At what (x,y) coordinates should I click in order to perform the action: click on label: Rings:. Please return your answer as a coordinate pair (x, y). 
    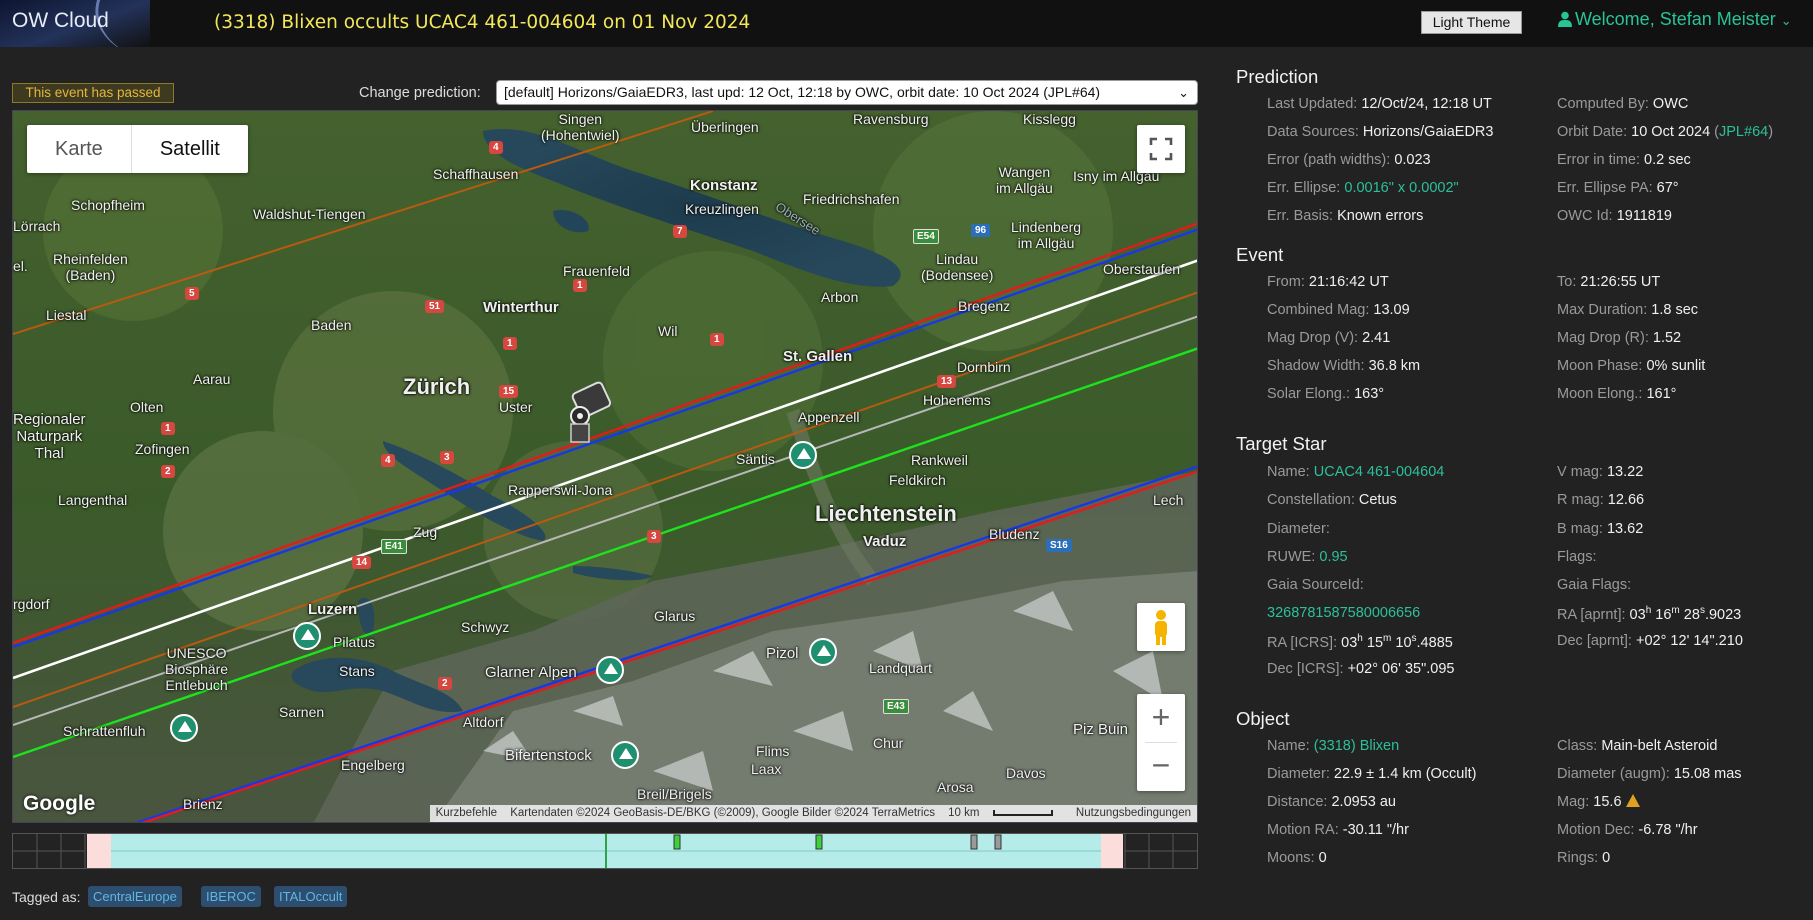
    Looking at the image, I should click on (1578, 858).